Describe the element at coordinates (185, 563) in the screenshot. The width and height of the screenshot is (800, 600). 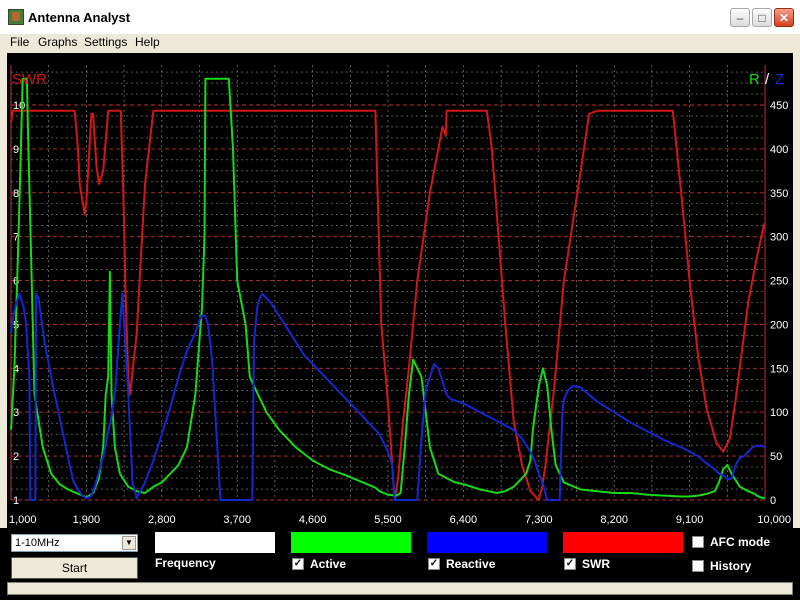
I see `frequency-label: Frequency` at that location.